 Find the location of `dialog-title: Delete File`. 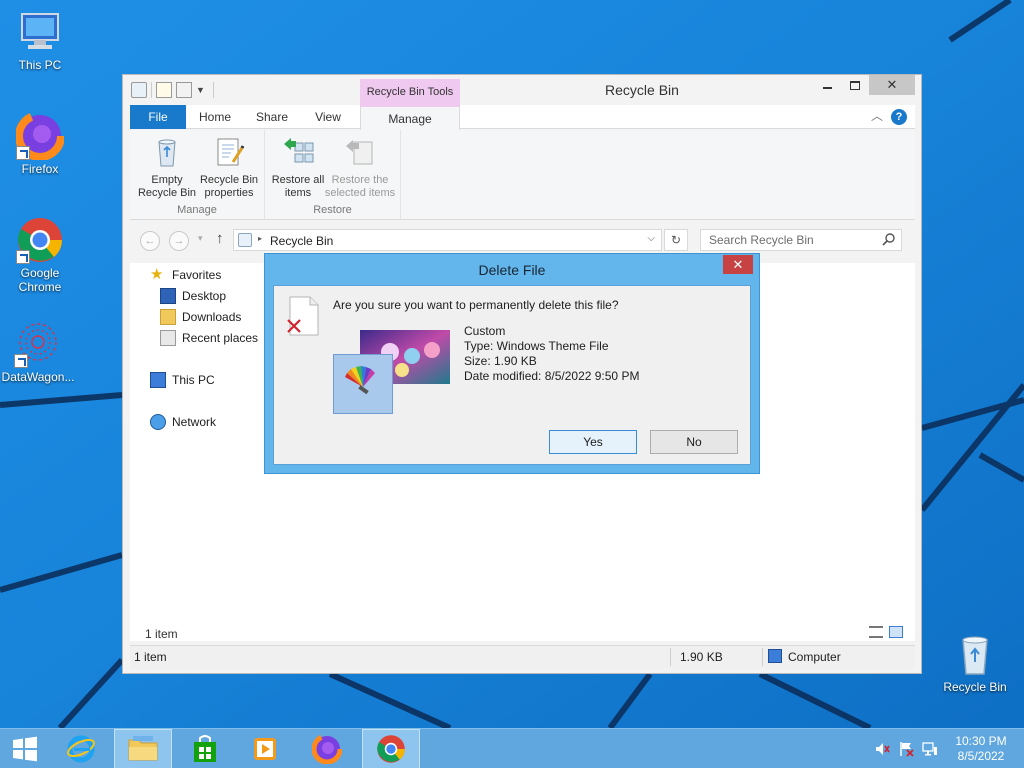

dialog-title: Delete File is located at coordinates (512, 270).